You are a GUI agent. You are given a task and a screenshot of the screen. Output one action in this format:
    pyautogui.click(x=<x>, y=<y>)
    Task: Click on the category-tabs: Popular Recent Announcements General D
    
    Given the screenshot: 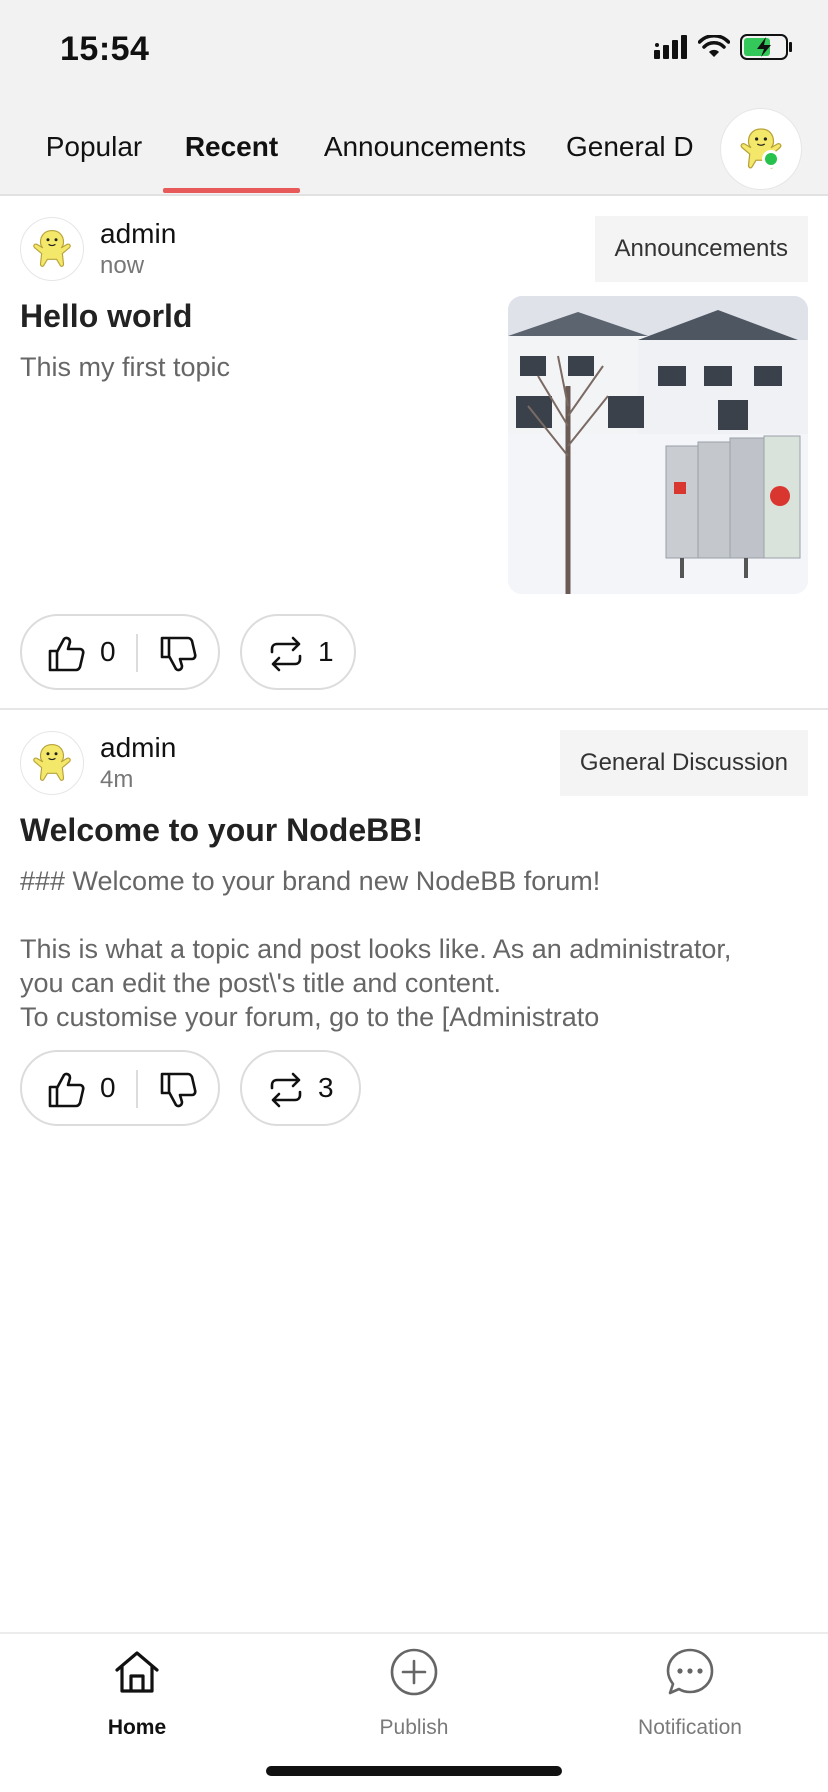 What is the action you would take?
    pyautogui.click(x=360, y=148)
    